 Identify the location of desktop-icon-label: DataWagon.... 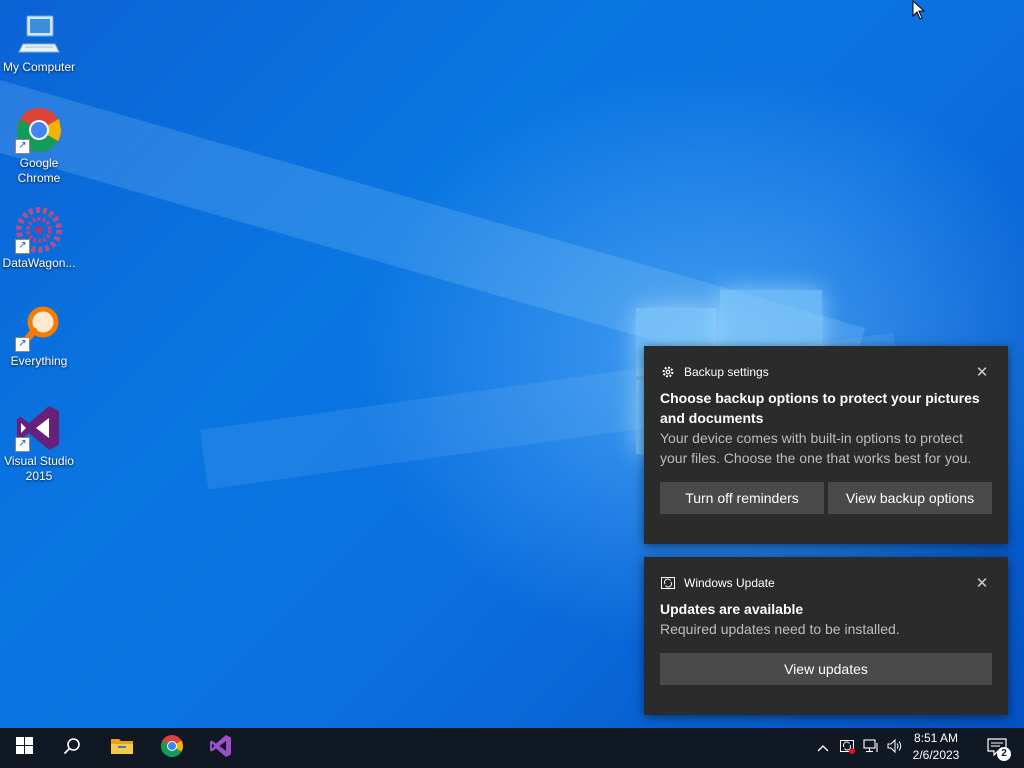
(39, 263).